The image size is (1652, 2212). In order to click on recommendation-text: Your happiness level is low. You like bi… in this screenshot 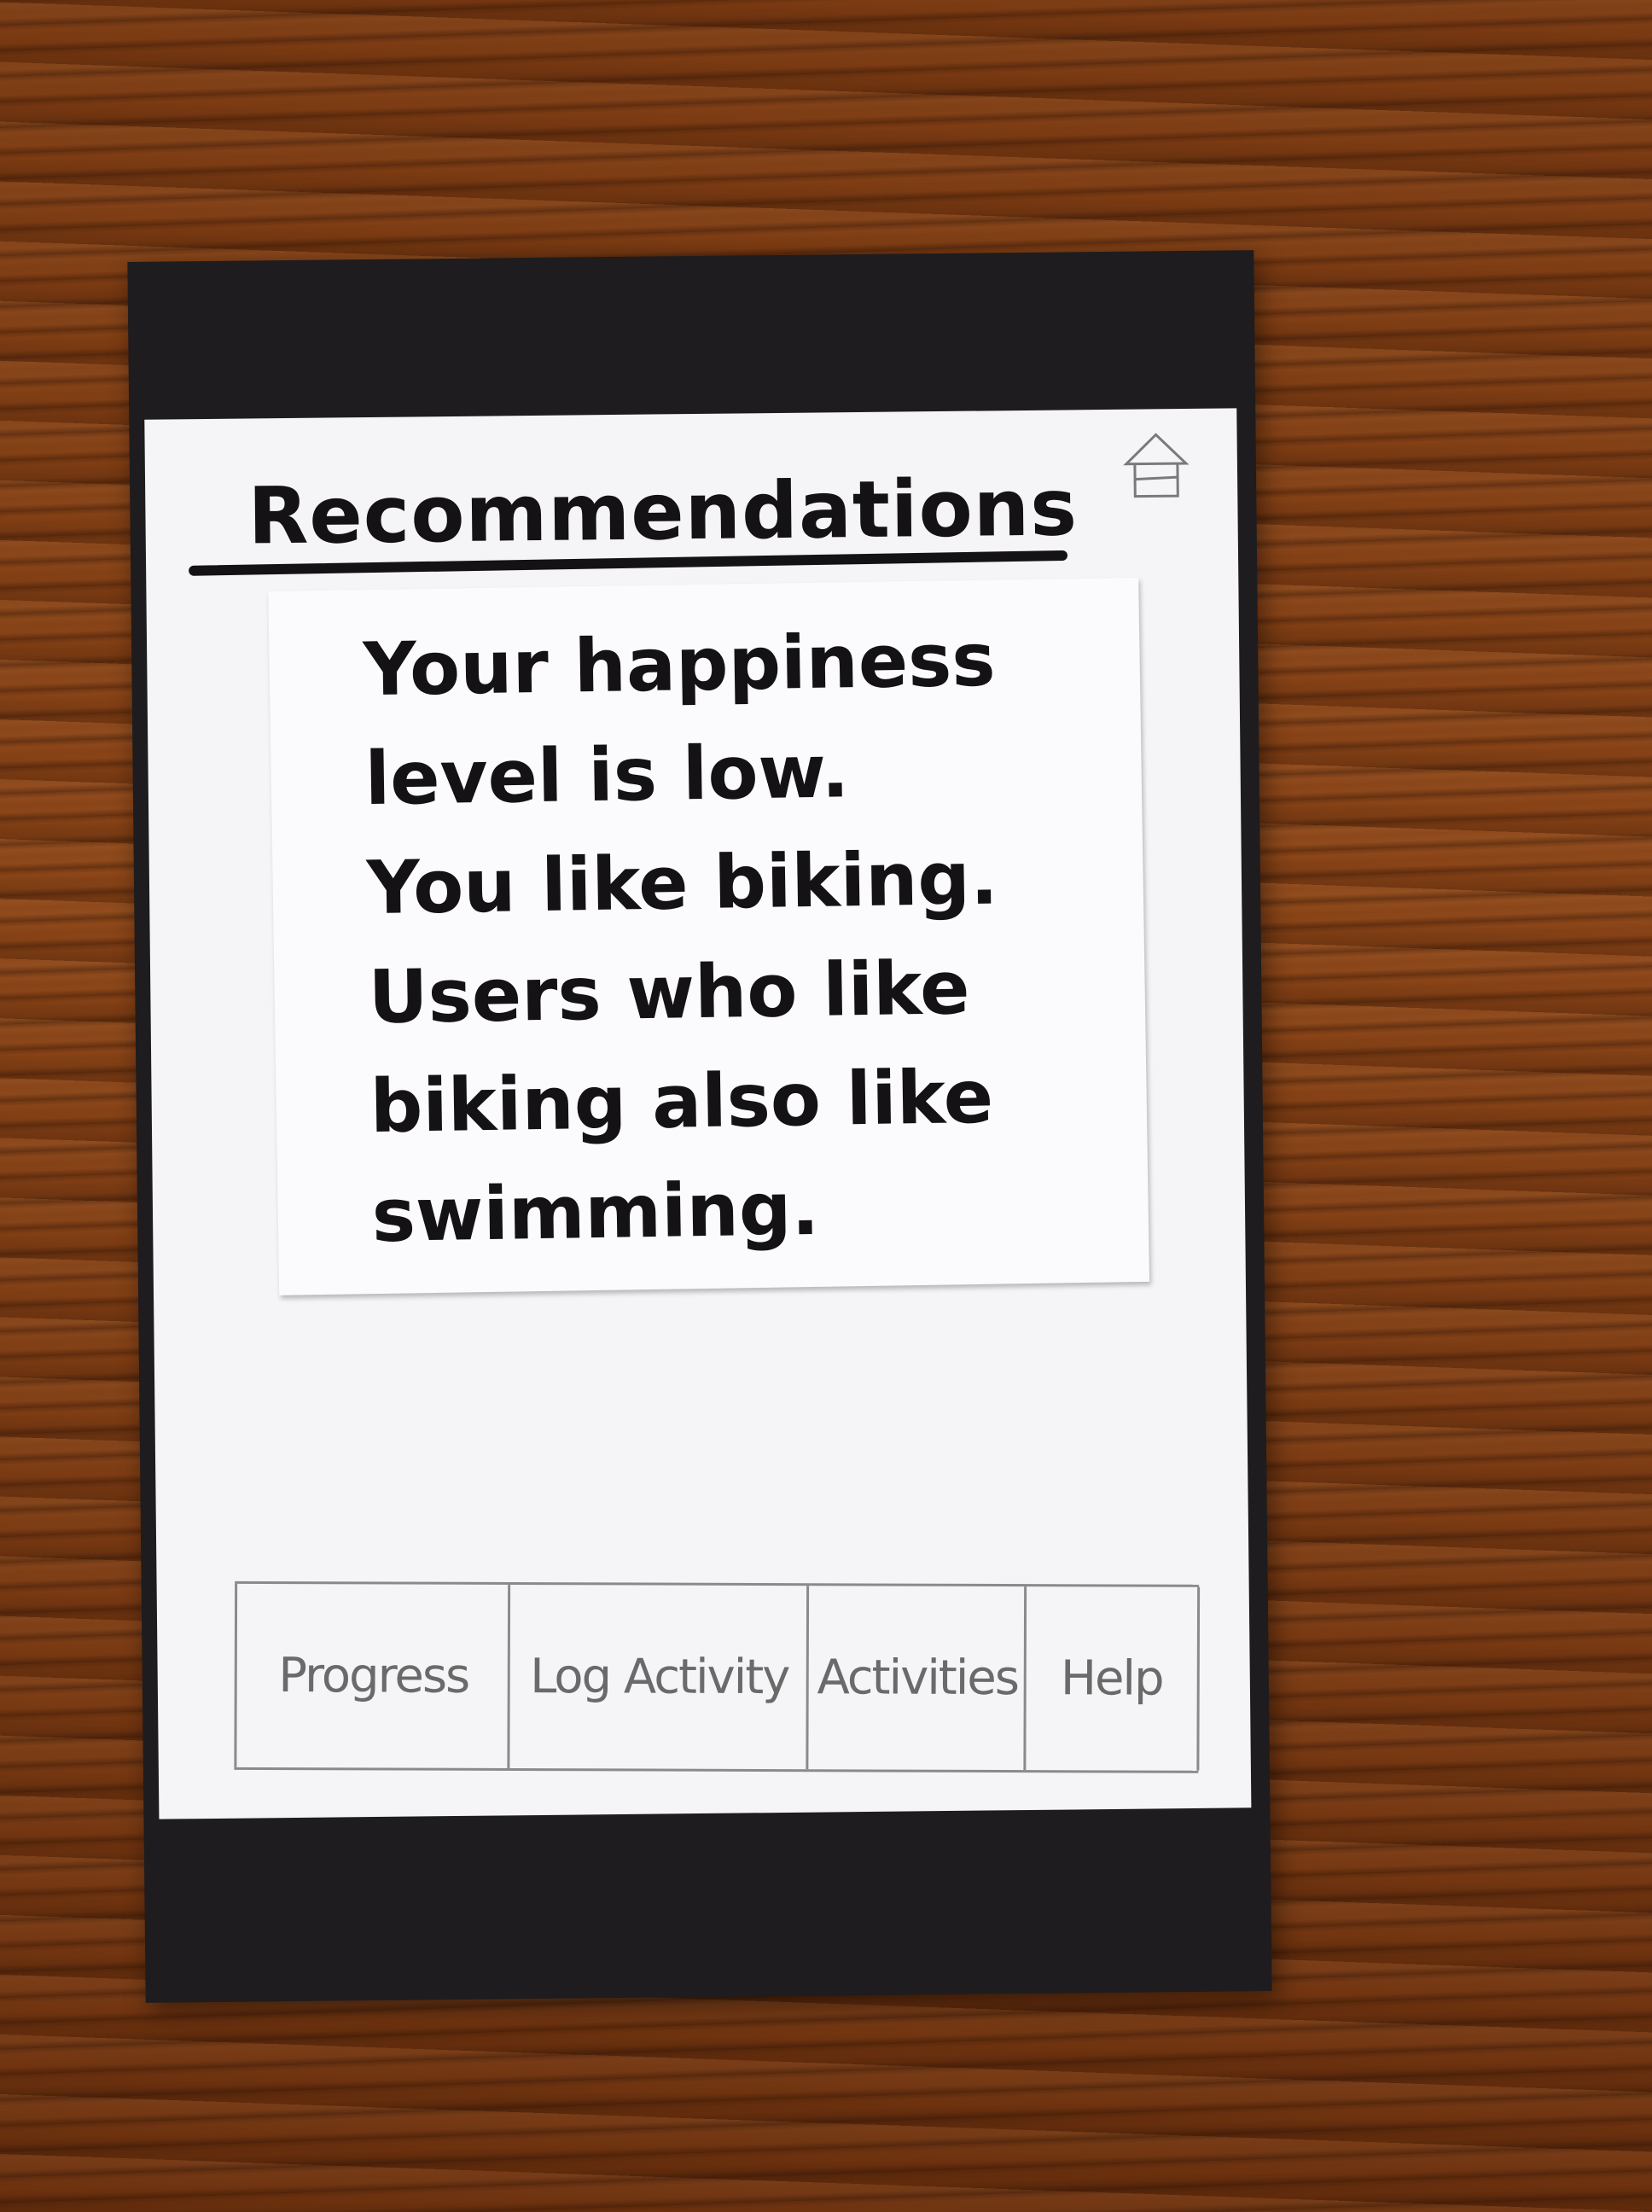, I will do `click(680, 938)`.